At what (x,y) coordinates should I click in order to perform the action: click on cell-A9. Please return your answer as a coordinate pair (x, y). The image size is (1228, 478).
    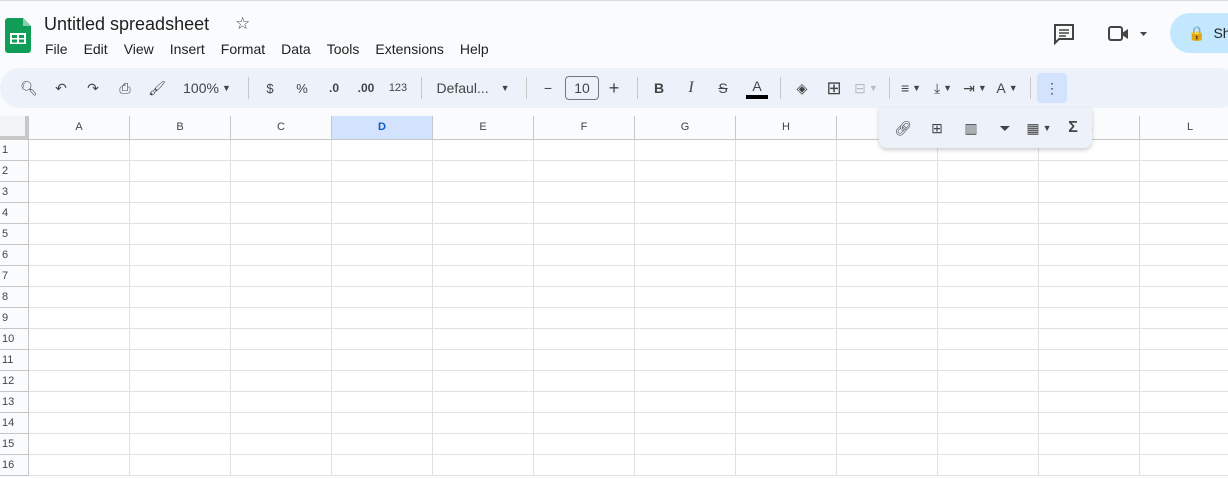
    Looking at the image, I should click on (79, 318).